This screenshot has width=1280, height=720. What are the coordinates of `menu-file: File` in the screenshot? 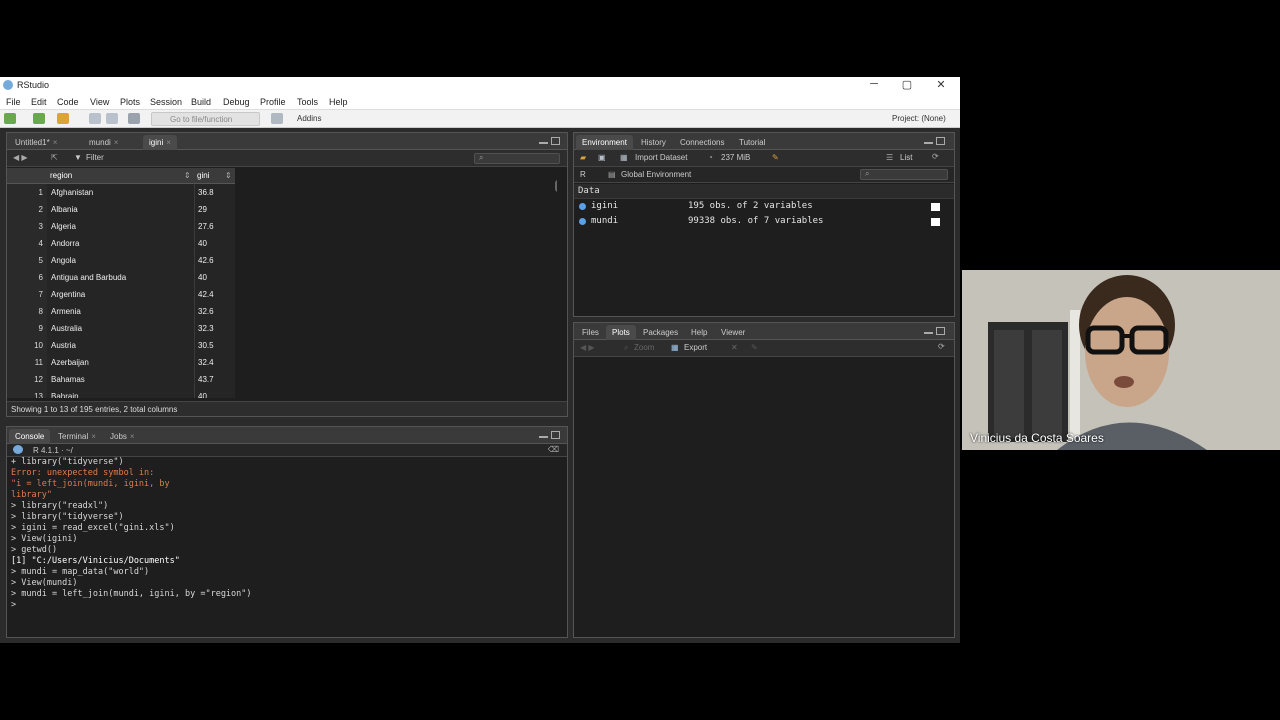 It's located at (13, 102).